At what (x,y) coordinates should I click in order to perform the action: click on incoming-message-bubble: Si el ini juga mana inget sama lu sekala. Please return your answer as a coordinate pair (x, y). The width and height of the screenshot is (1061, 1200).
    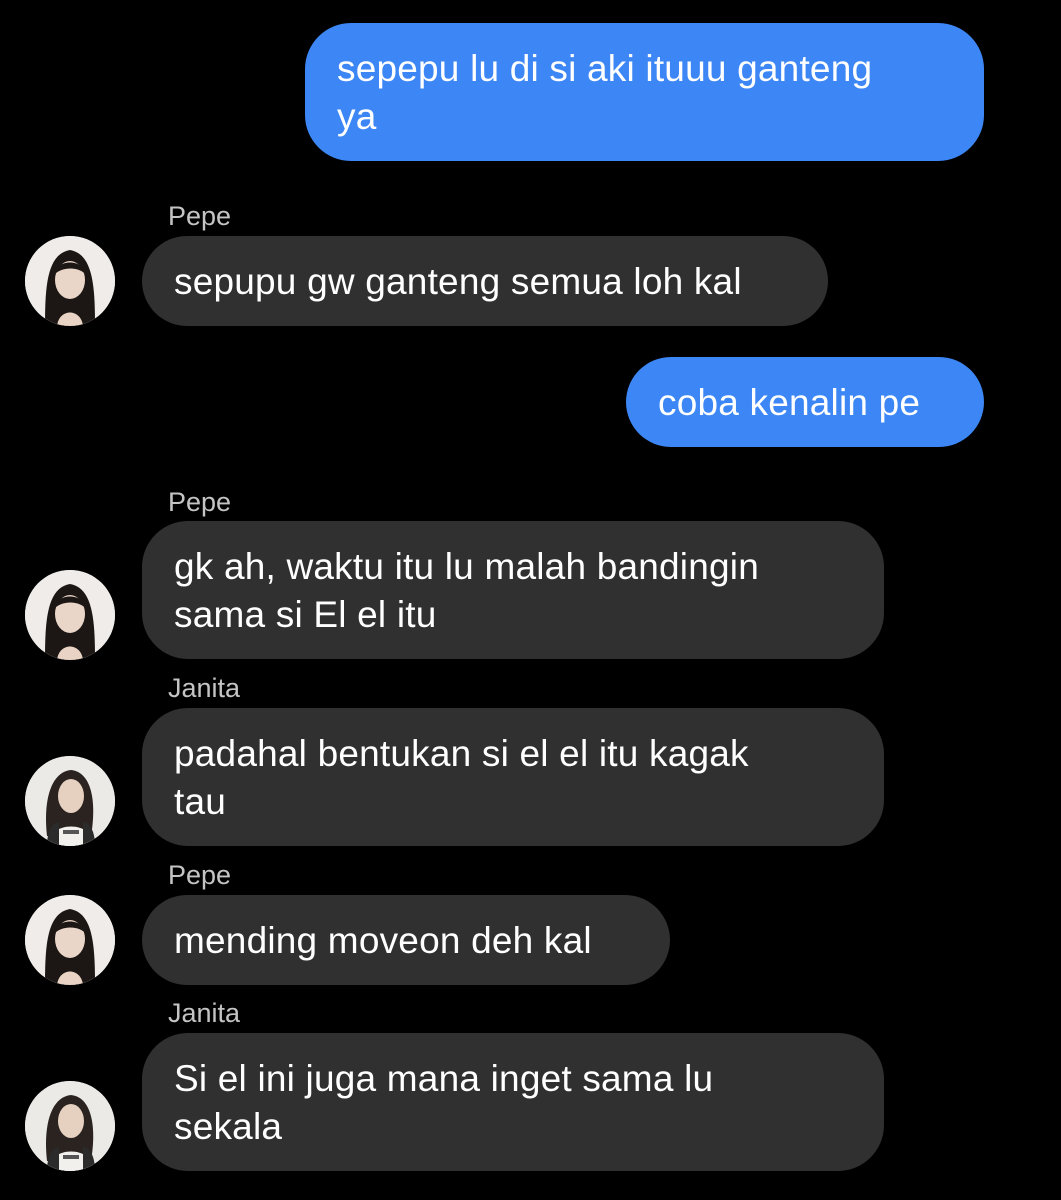
    Looking at the image, I should click on (513, 1102).